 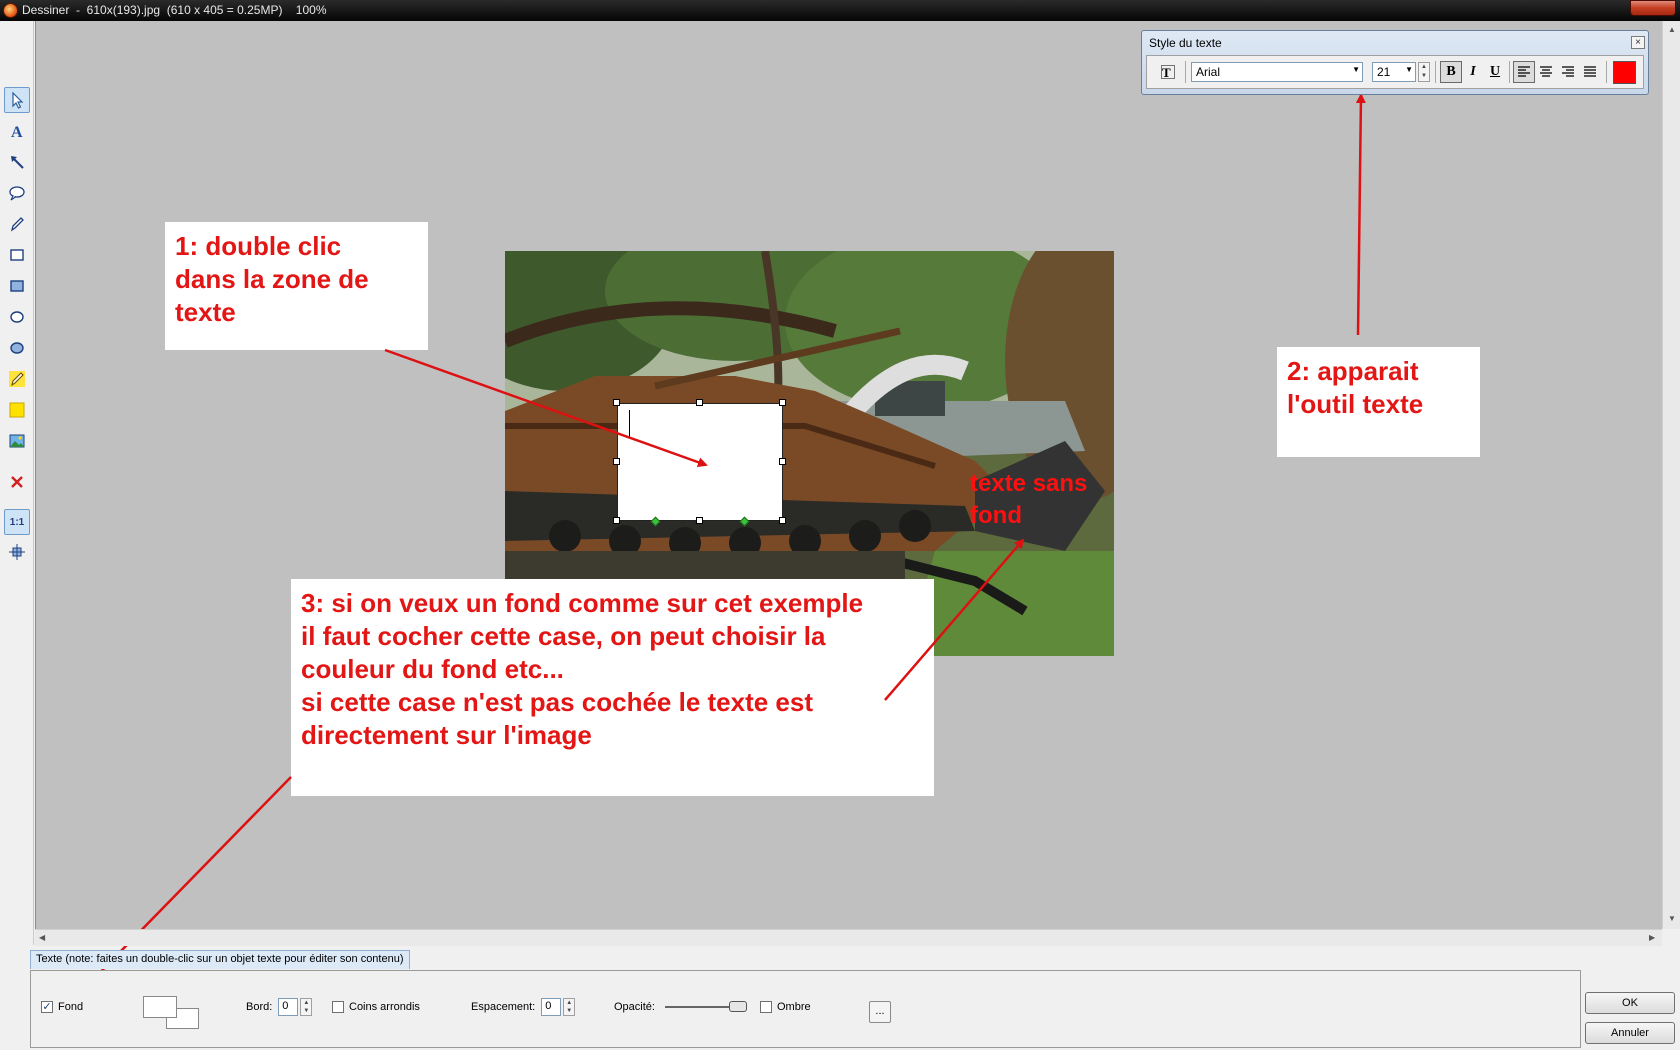 I want to click on text-color-swatch, so click(x=1624, y=72).